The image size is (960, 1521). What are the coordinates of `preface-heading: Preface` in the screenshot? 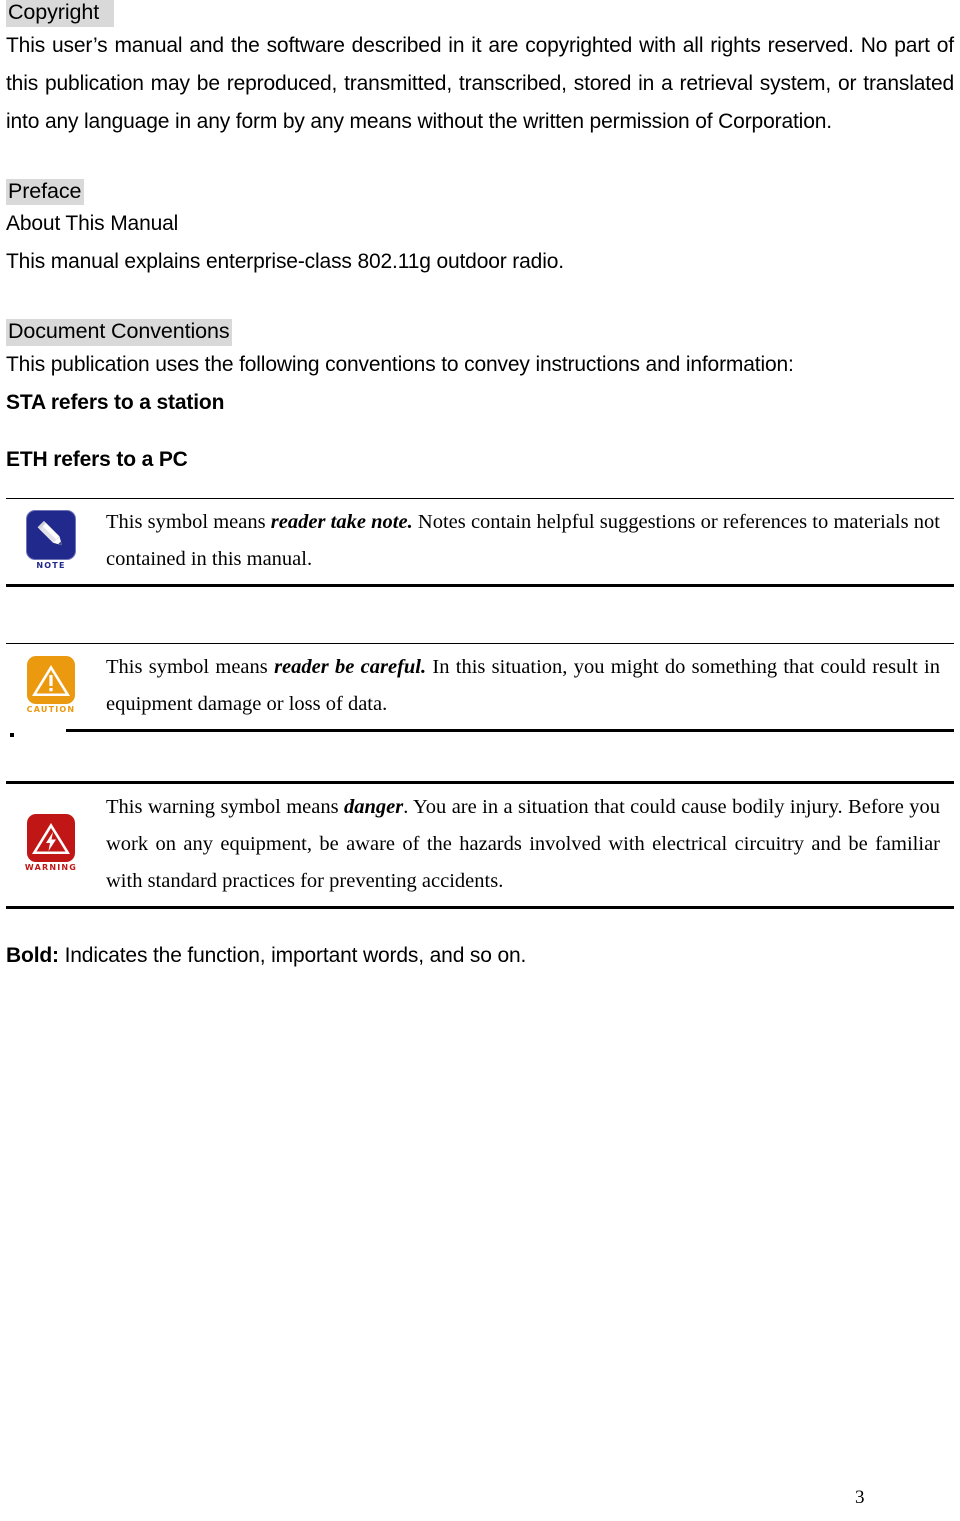 It's located at (45, 191).